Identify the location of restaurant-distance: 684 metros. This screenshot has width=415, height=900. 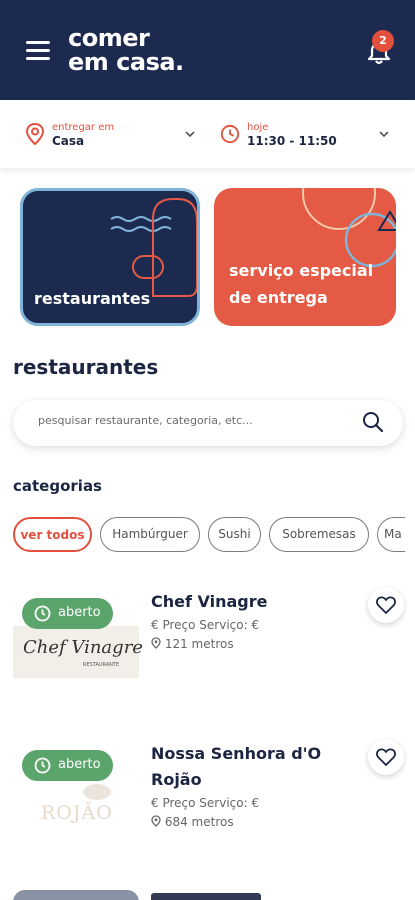
(192, 822).